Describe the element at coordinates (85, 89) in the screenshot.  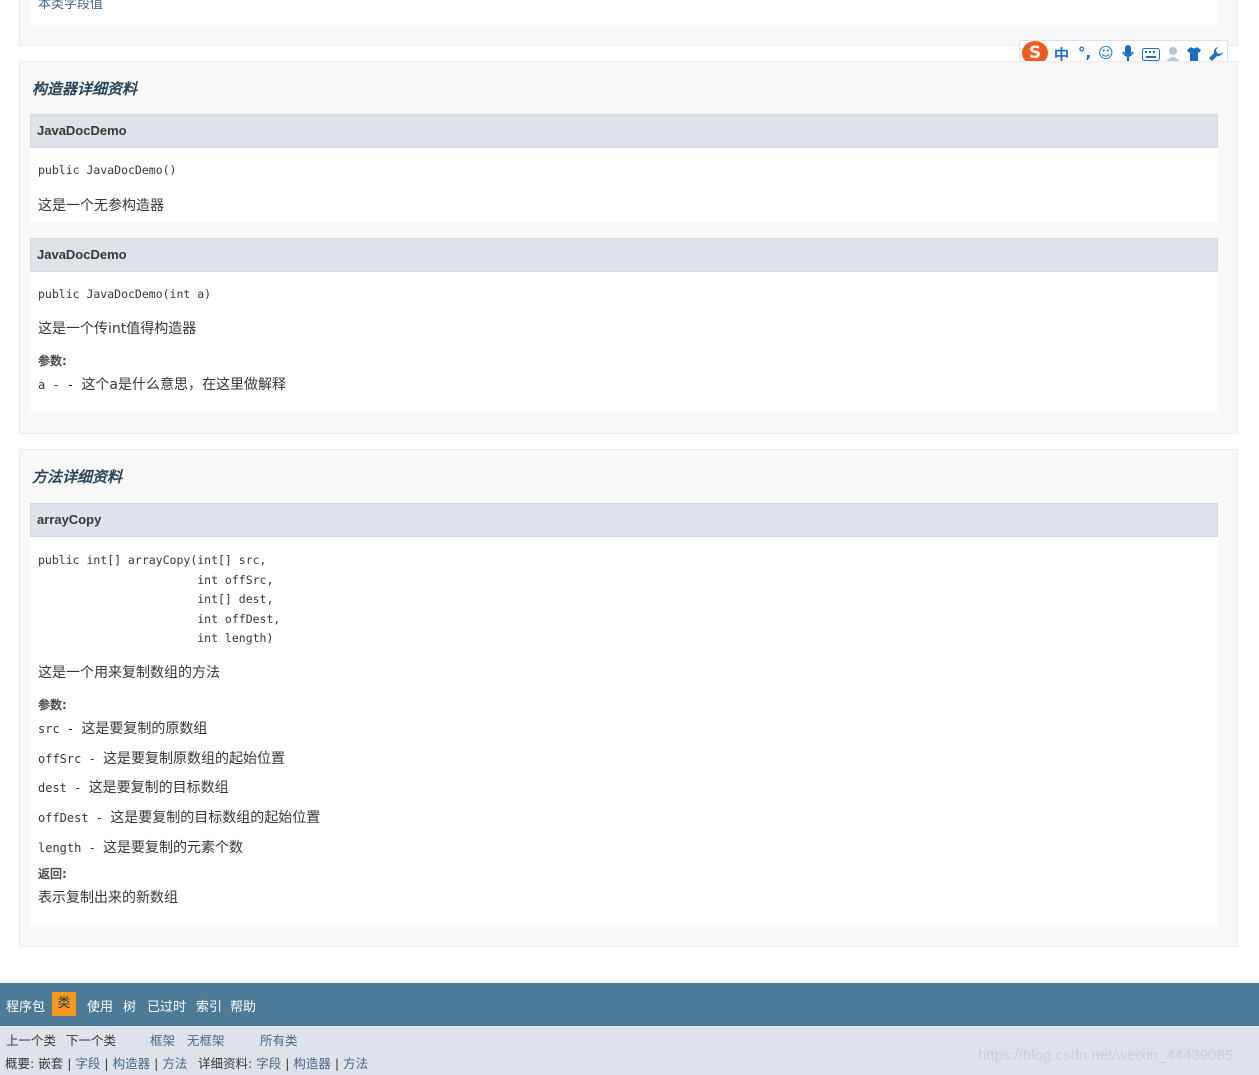
I see `constructor-detail-title: 构造器详细资料` at that location.